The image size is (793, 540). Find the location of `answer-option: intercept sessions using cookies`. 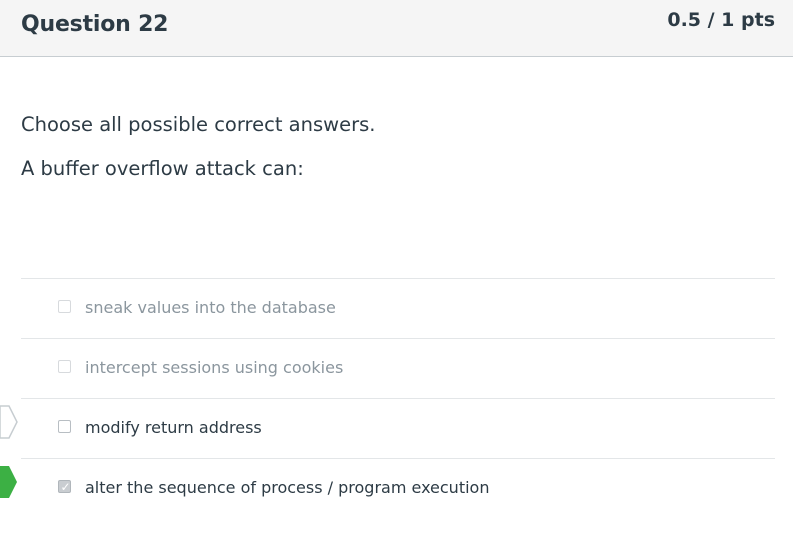

answer-option: intercept sessions using cookies is located at coordinates (398, 368).